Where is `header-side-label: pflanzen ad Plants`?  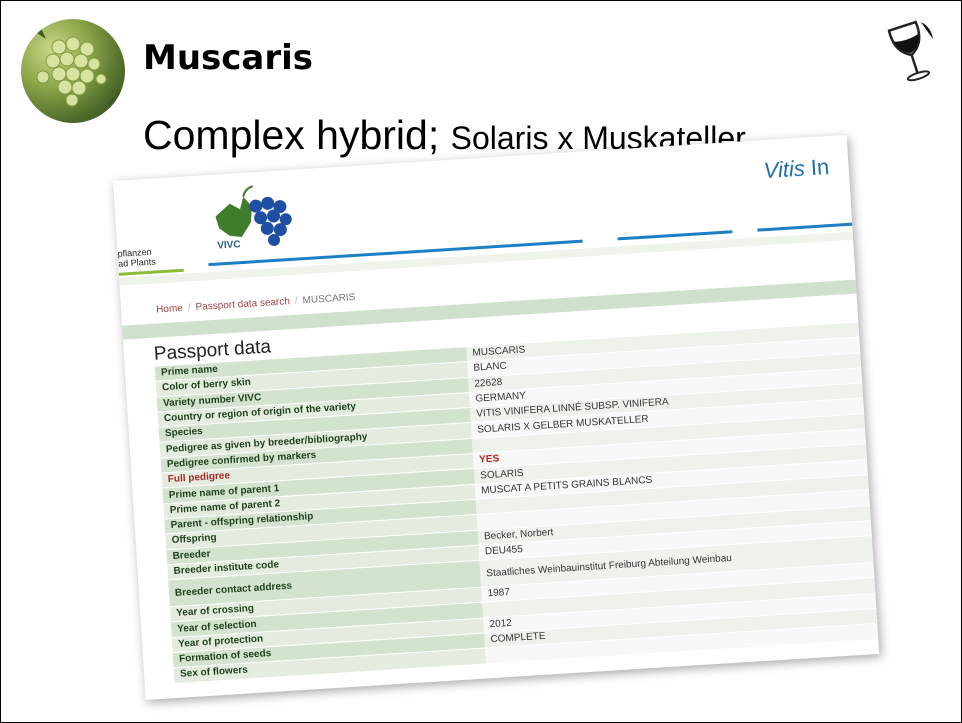
header-side-label: pflanzen ad Plants is located at coordinates (136, 258).